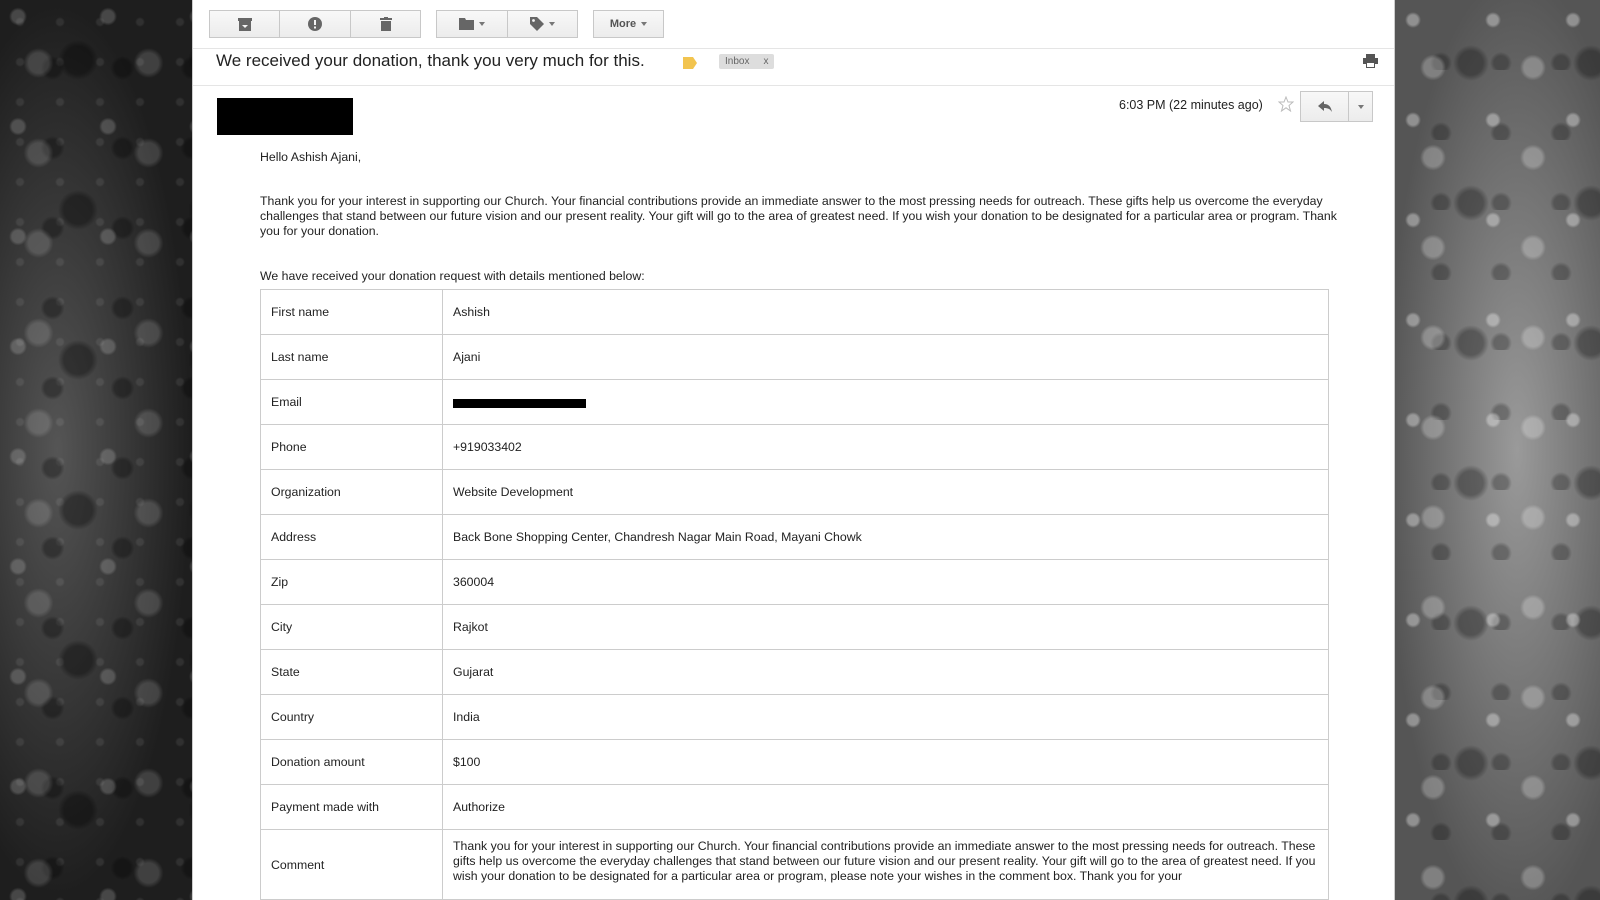 The width and height of the screenshot is (1600, 900). I want to click on table-row: Email, so click(794, 402).